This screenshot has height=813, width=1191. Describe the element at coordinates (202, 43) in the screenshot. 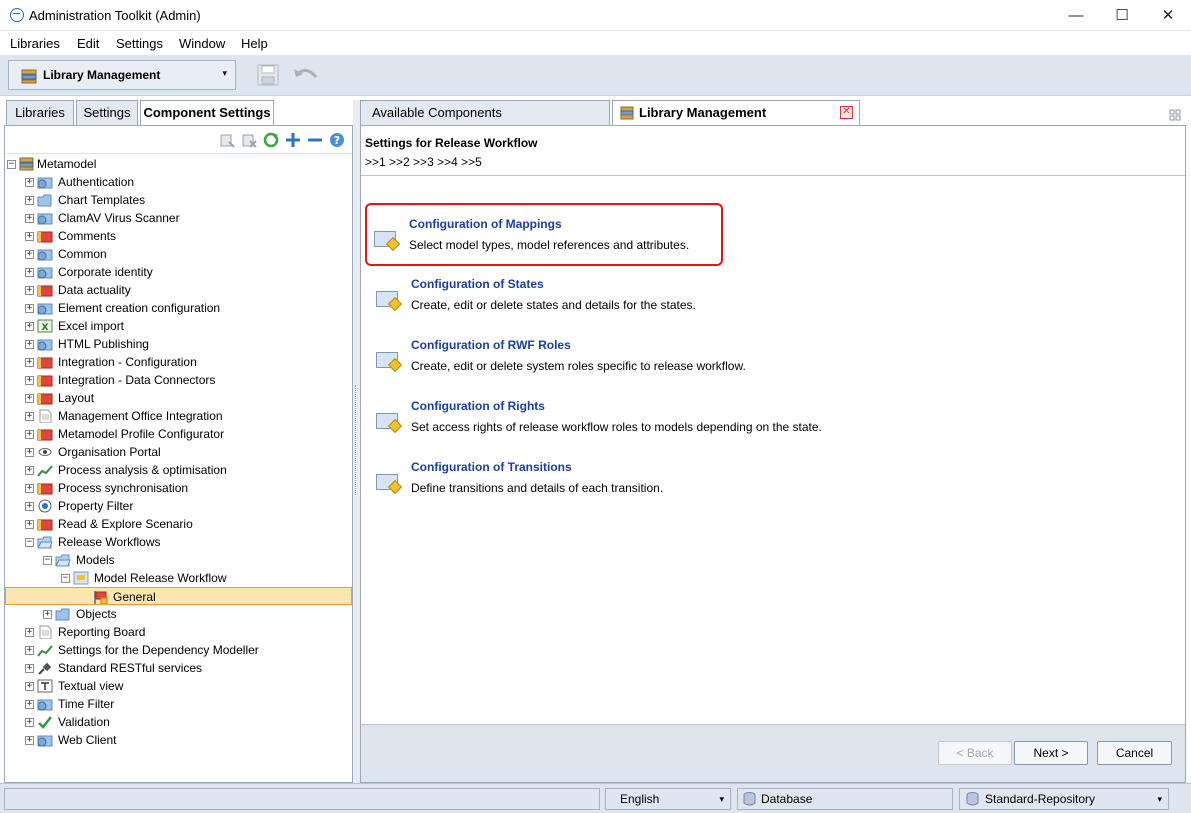

I see `menu-window: Window` at that location.